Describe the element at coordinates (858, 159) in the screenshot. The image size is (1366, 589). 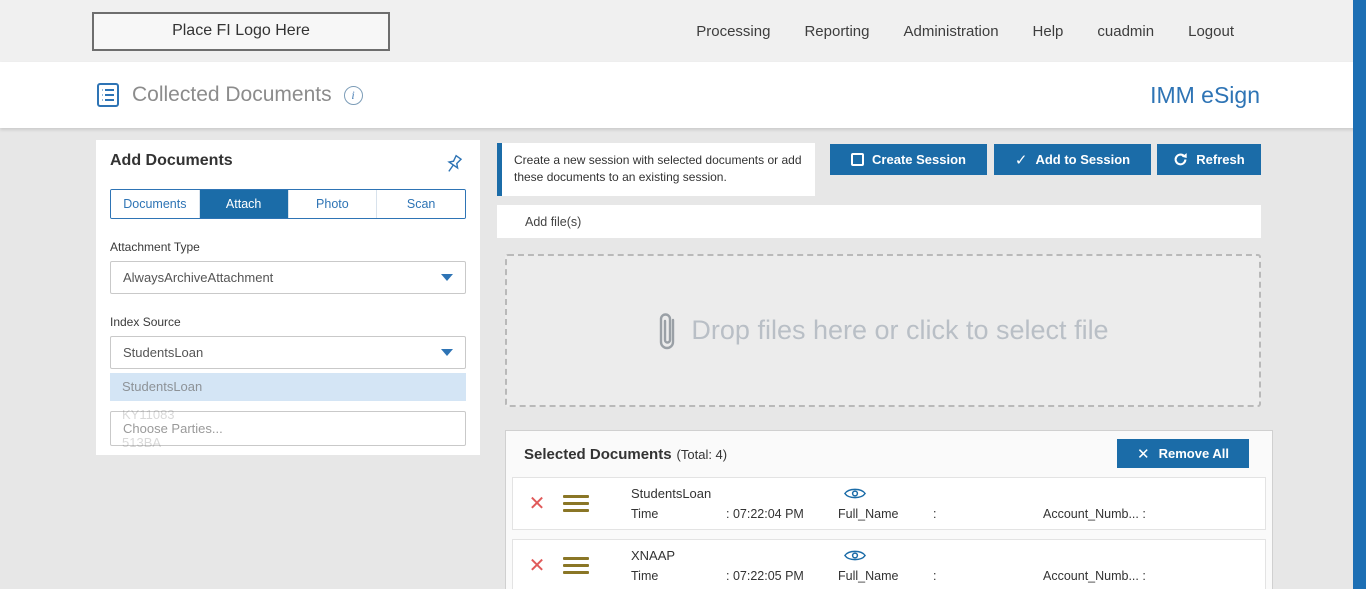
I see `session-square-icon` at that location.